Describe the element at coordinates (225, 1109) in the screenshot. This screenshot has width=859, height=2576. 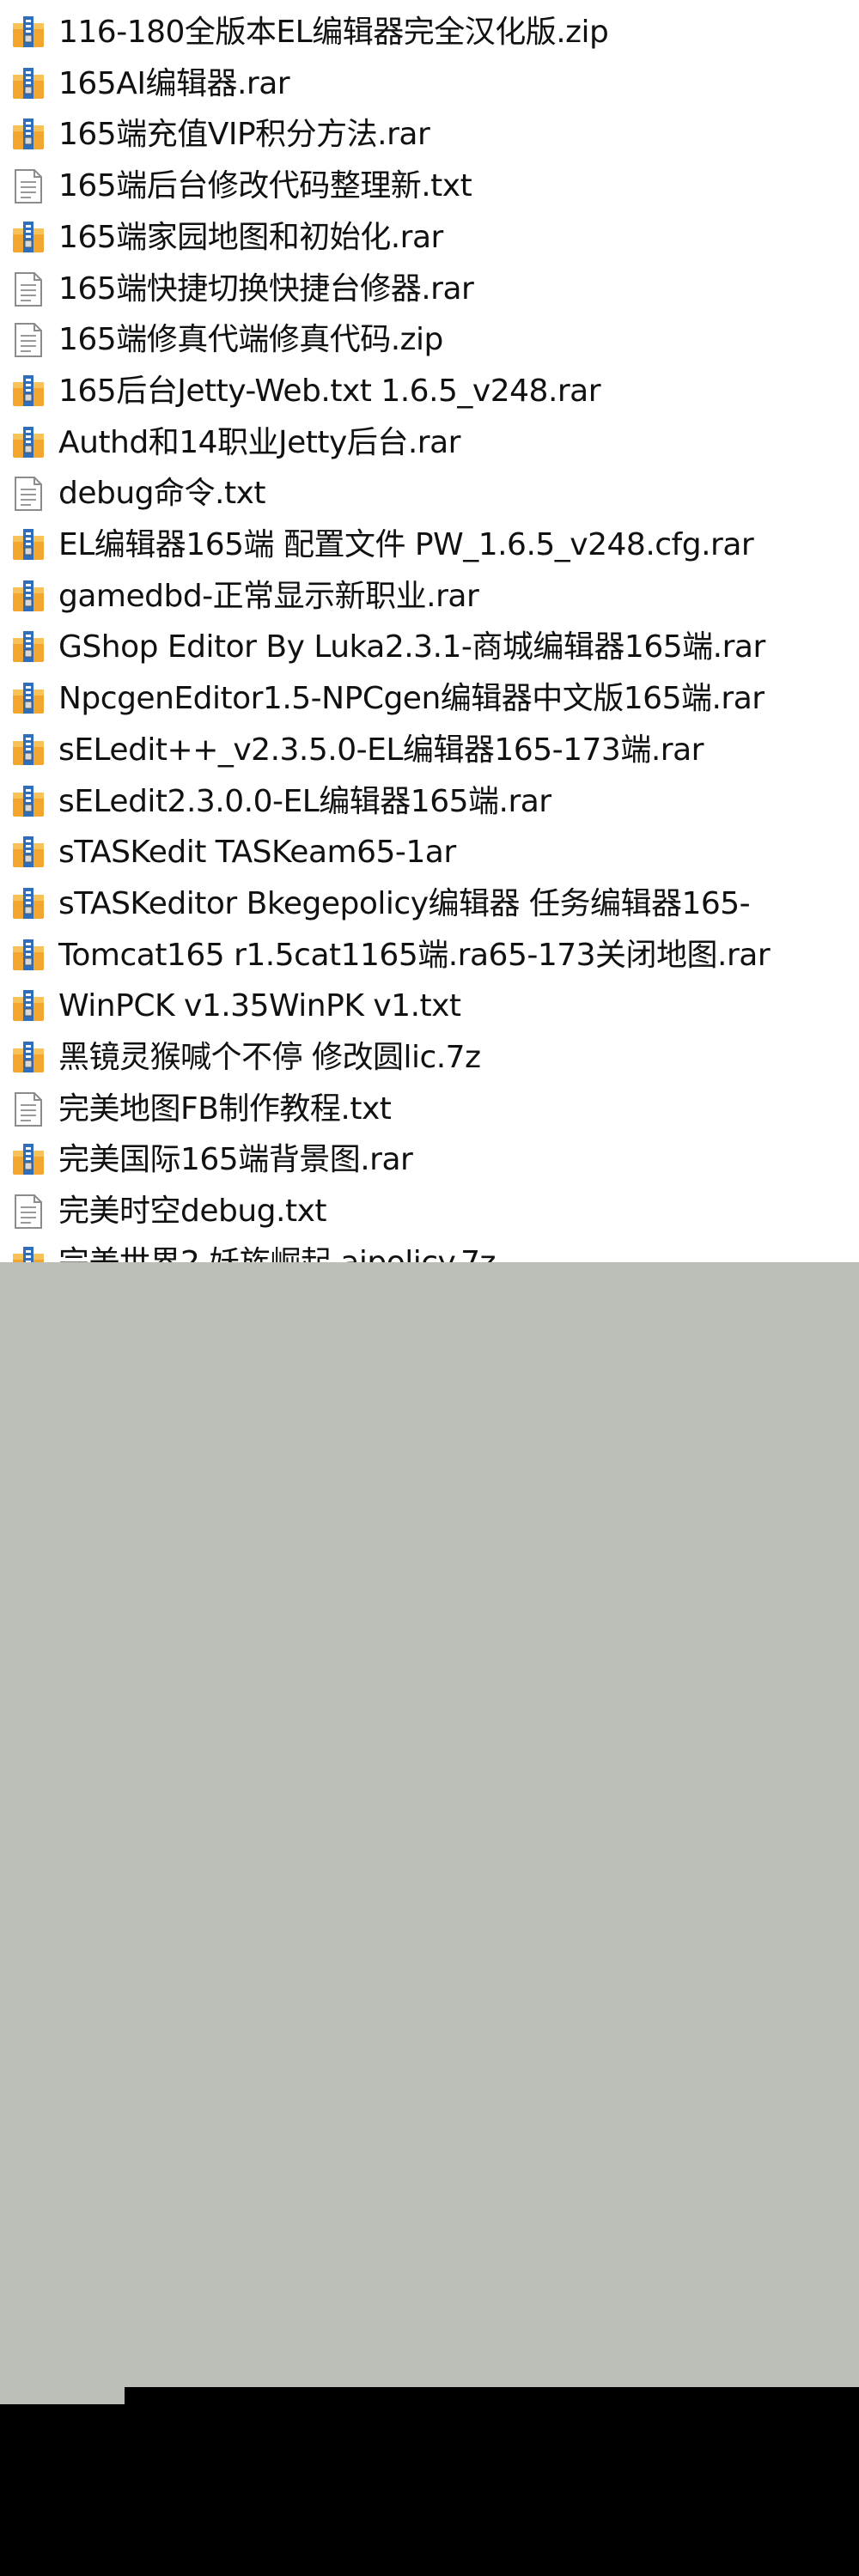
I see `file-name: 完美地图FB制作教程.txt` at that location.